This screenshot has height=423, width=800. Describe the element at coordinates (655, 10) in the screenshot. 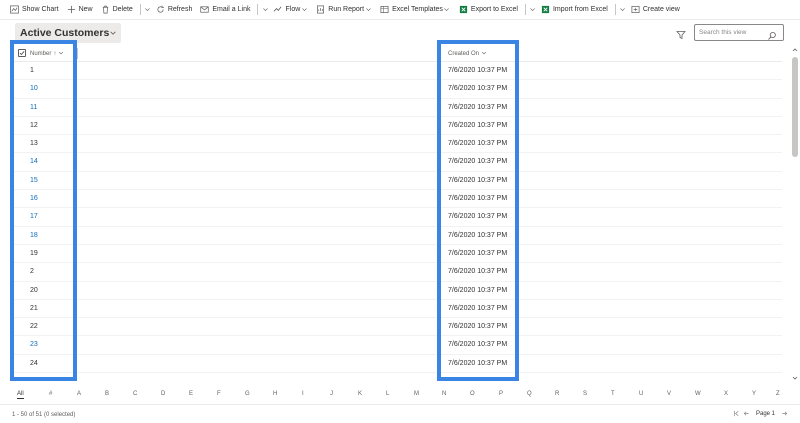

I see `create-view-button: Create view` at that location.